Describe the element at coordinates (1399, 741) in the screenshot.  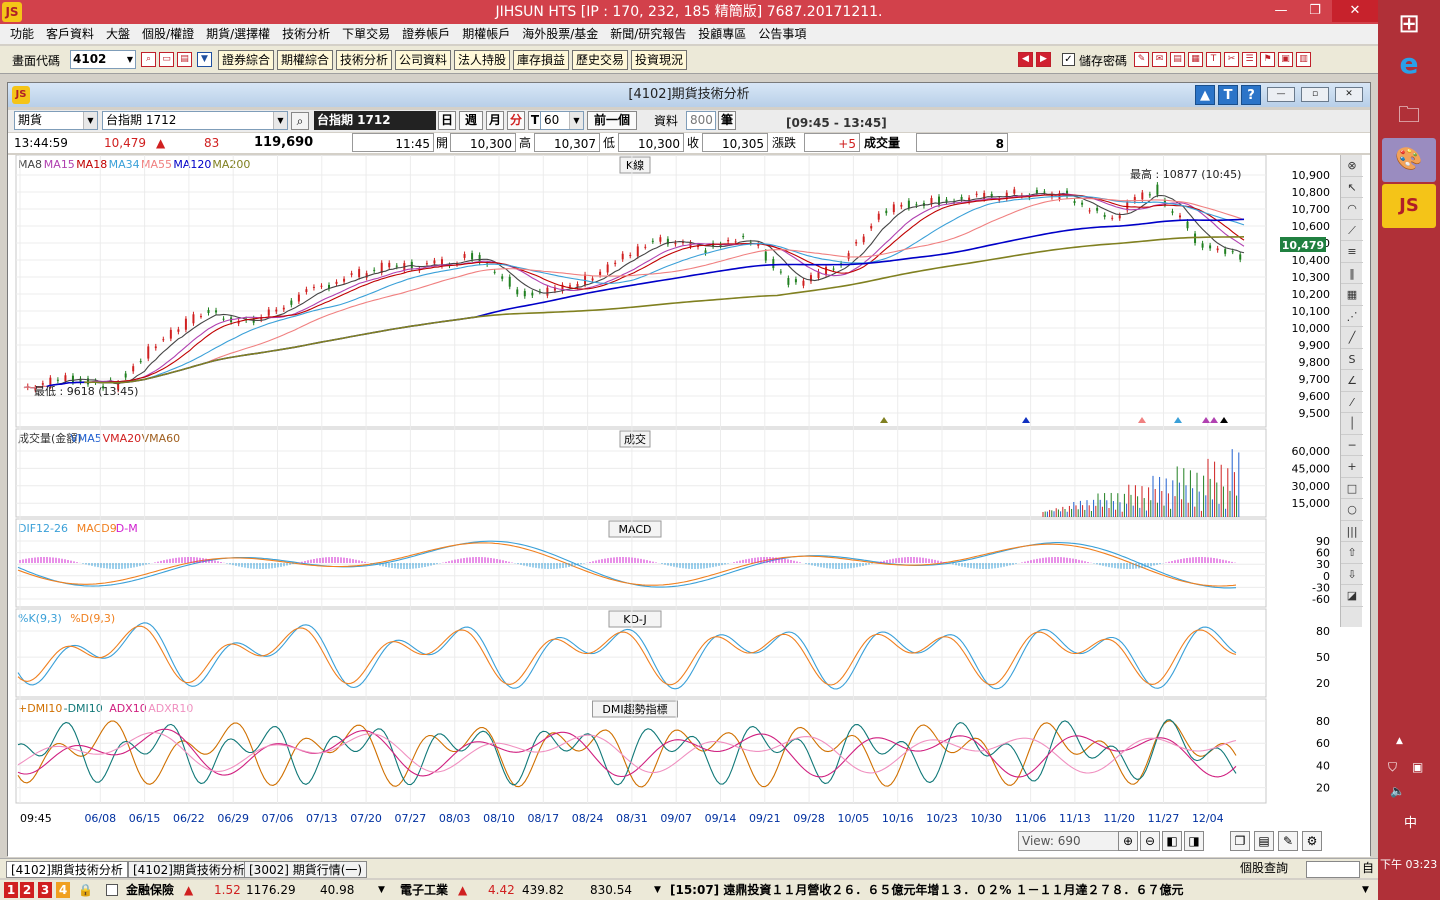
I see `tray-expand-icon: ▲` at that location.